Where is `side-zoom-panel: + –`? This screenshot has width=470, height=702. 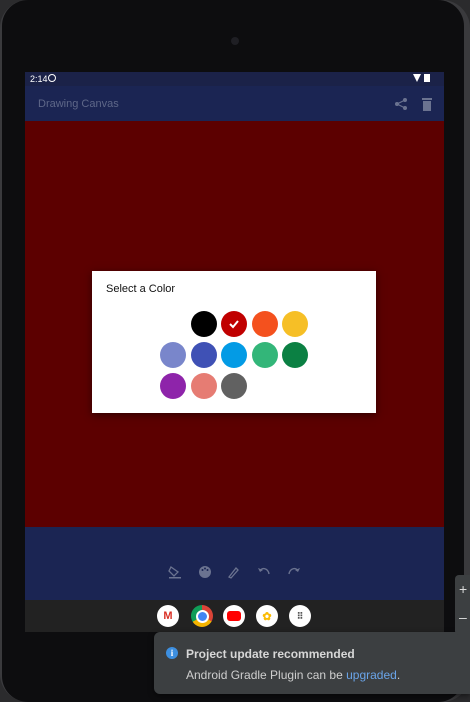 side-zoom-panel: + – is located at coordinates (462, 605).